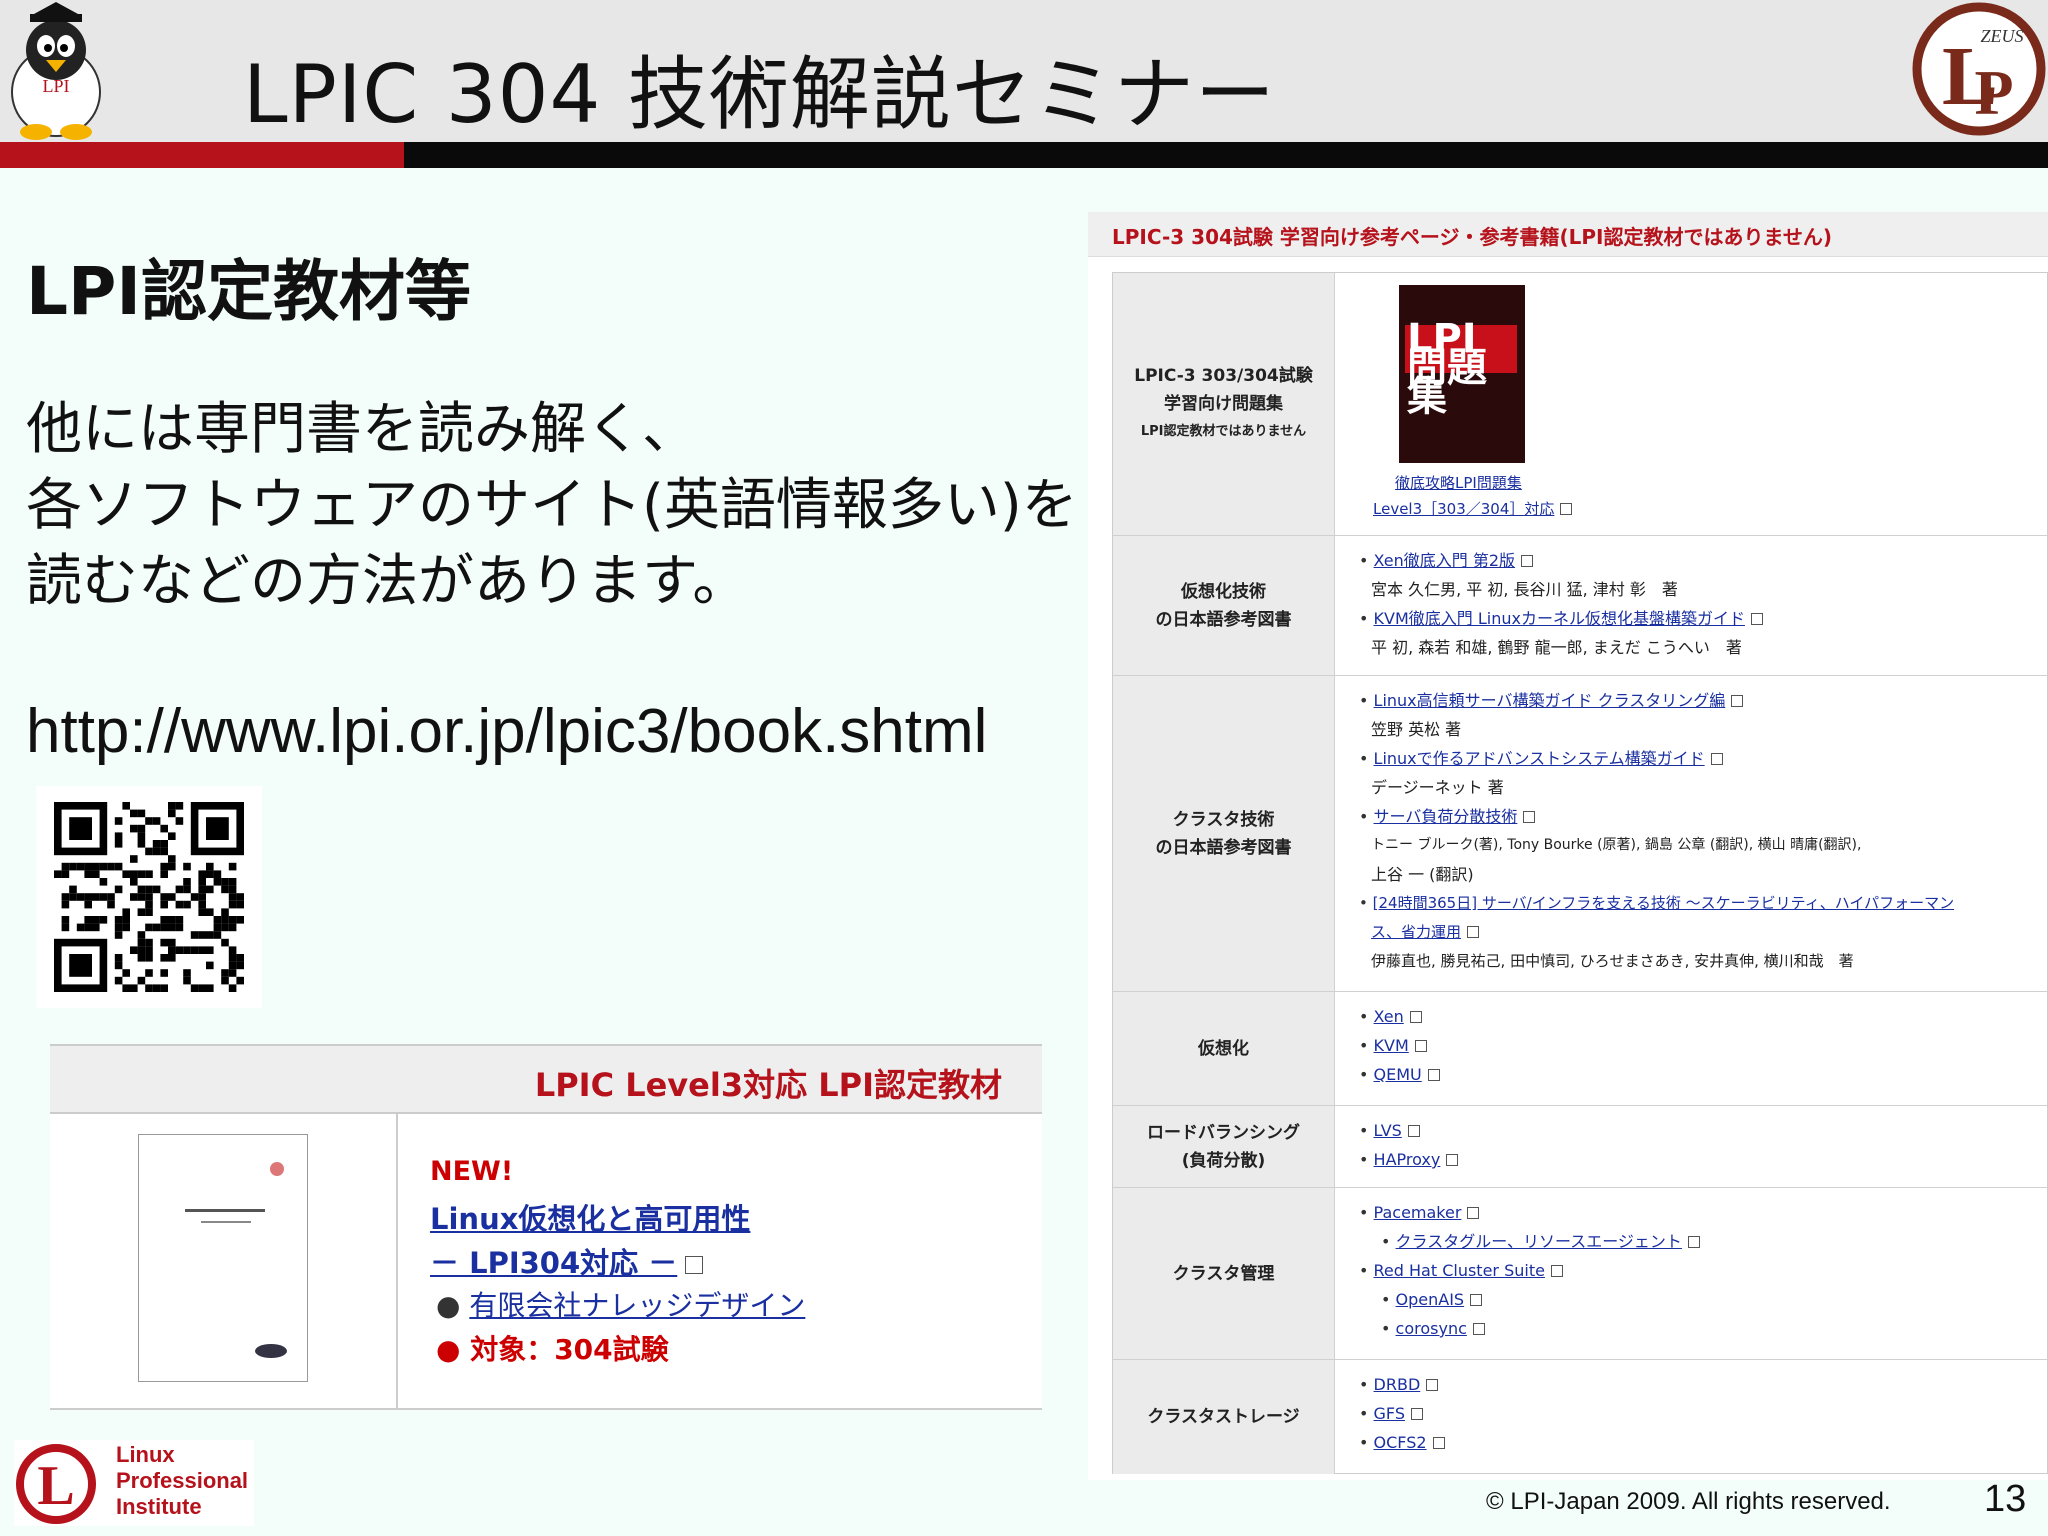 This screenshot has height=1536, width=2048. What do you see at coordinates (1580, 1416) in the screenshot?
I see `table-row: クラスタストレージ DRBD GFS OCFS2` at bounding box center [1580, 1416].